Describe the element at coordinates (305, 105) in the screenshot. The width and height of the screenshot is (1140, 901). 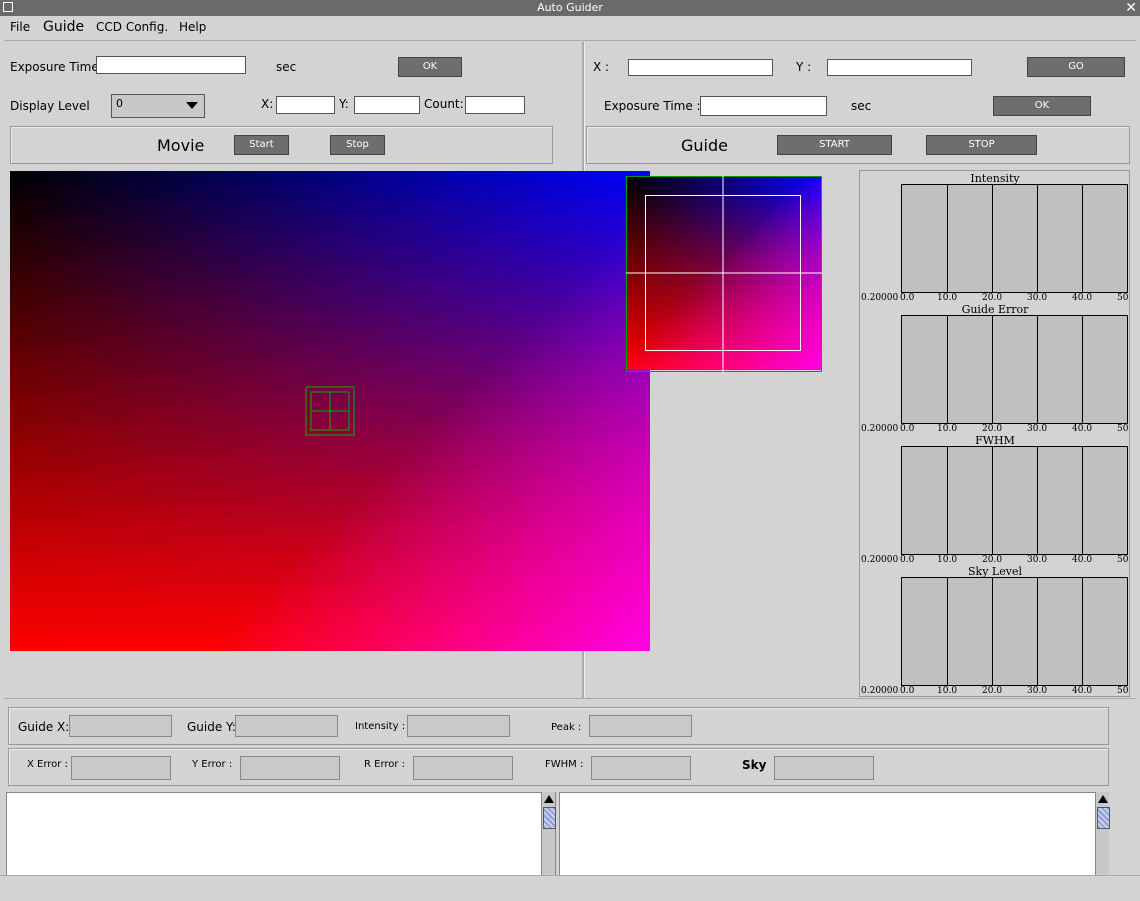
I see `movie-x-input` at that location.